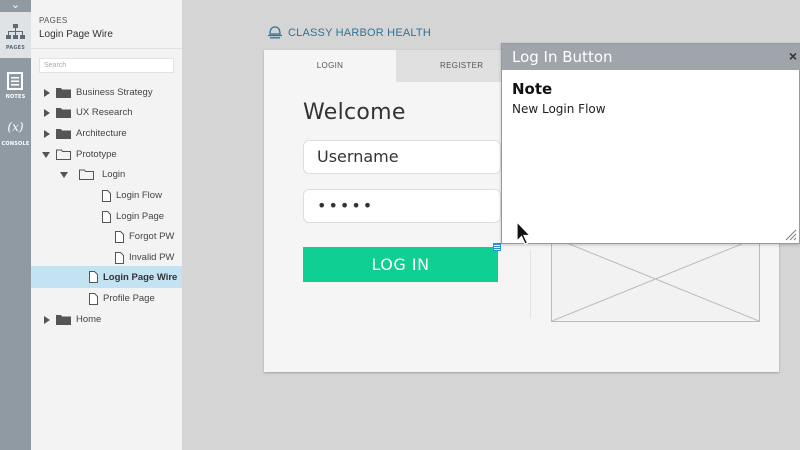  What do you see at coordinates (15, 48) in the screenshot?
I see `pages-rail-label: PAGES` at bounding box center [15, 48].